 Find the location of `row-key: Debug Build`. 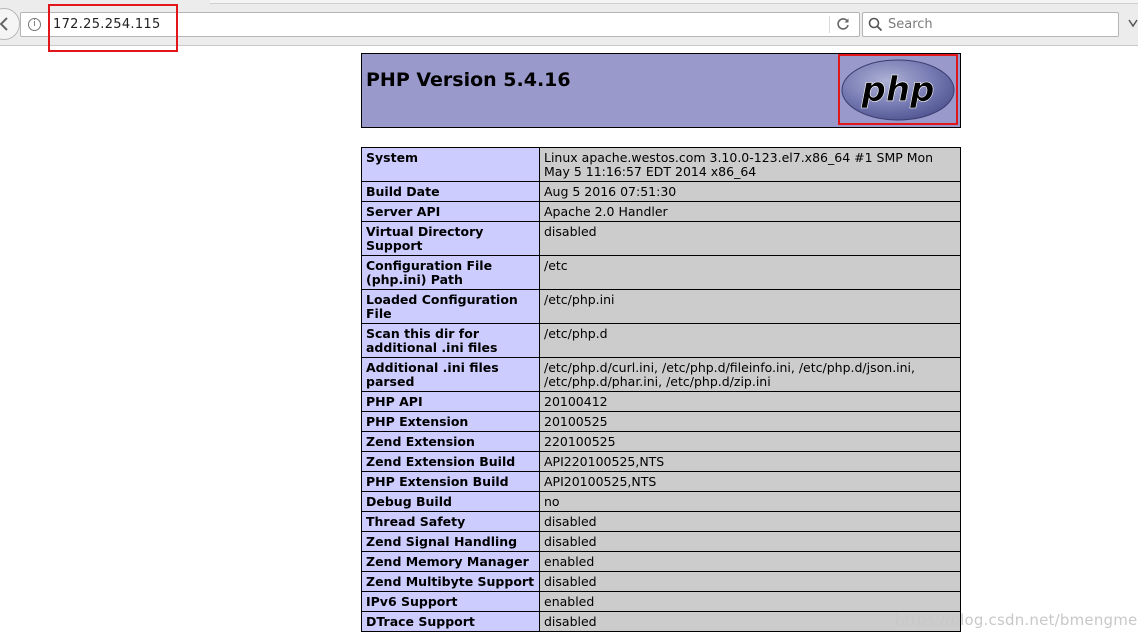

row-key: Debug Build is located at coordinates (450, 501).